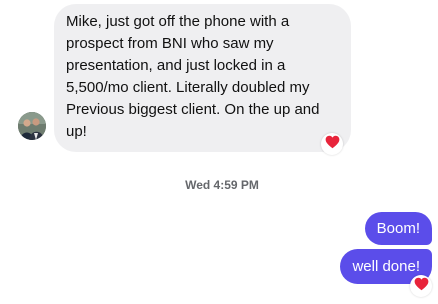 Image resolution: width=438 pixels, height=304 pixels. What do you see at coordinates (386, 266) in the screenshot?
I see `outgoing-message-text: well done!` at bounding box center [386, 266].